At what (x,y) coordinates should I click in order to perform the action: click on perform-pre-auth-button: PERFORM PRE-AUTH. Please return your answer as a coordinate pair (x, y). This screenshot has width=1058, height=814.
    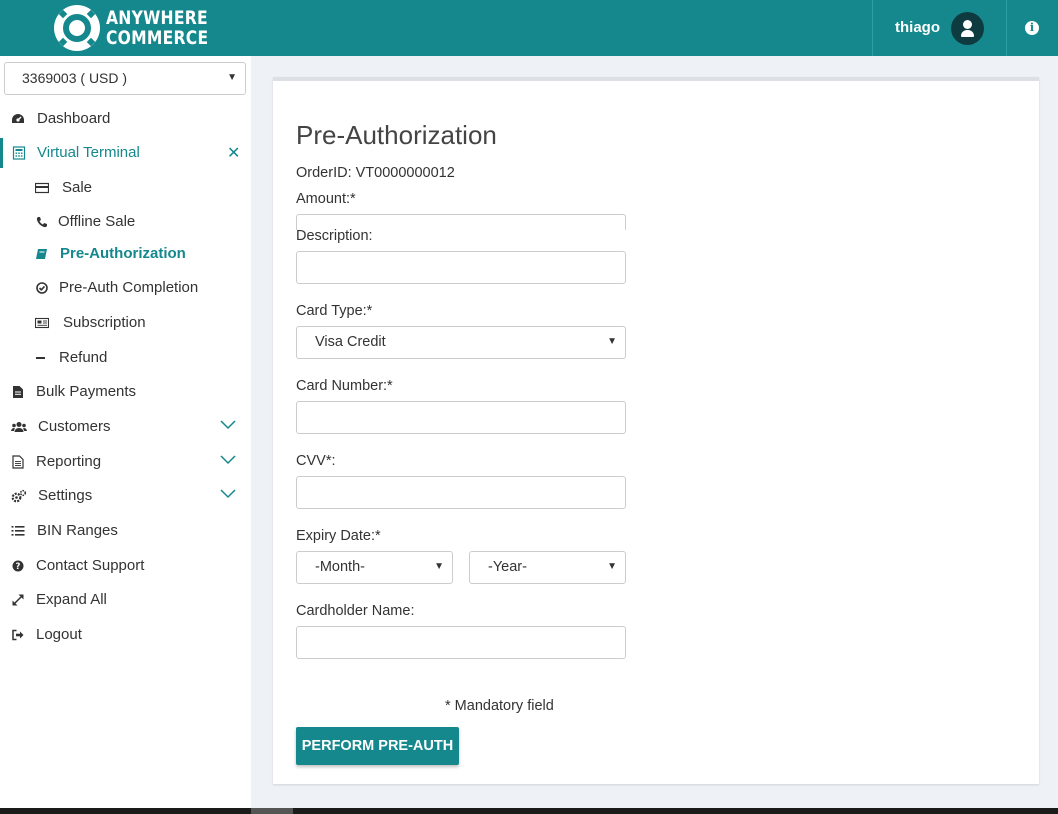
    Looking at the image, I should click on (377, 746).